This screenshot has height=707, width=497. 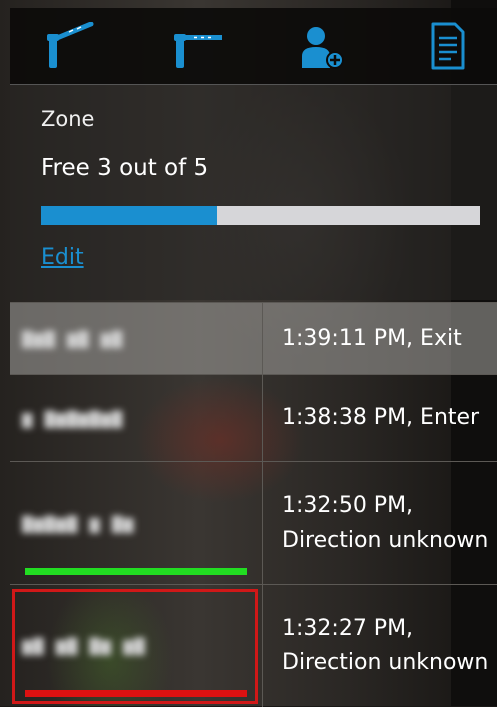 I want to click on barrier-closed-icon, so click(x=197, y=47).